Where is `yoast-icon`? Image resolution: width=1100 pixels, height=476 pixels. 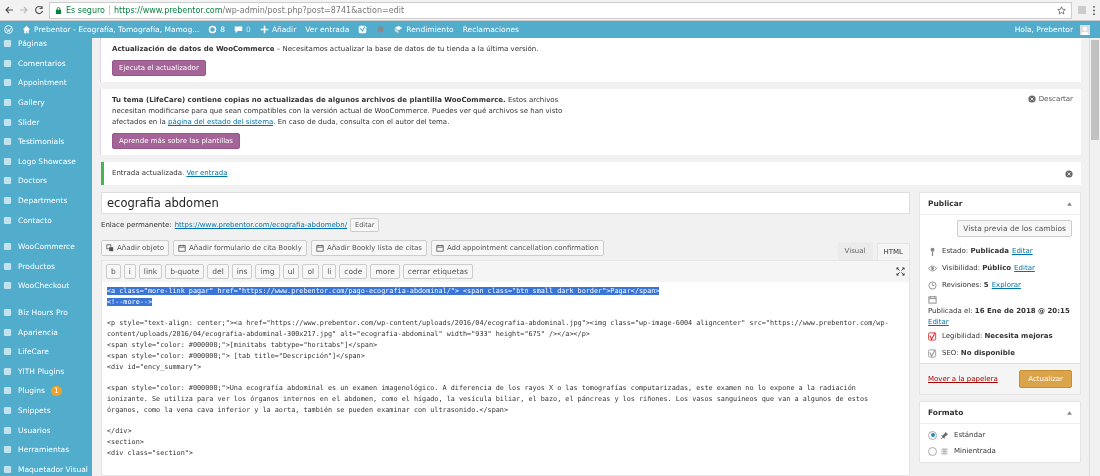 yoast-icon is located at coordinates (363, 29).